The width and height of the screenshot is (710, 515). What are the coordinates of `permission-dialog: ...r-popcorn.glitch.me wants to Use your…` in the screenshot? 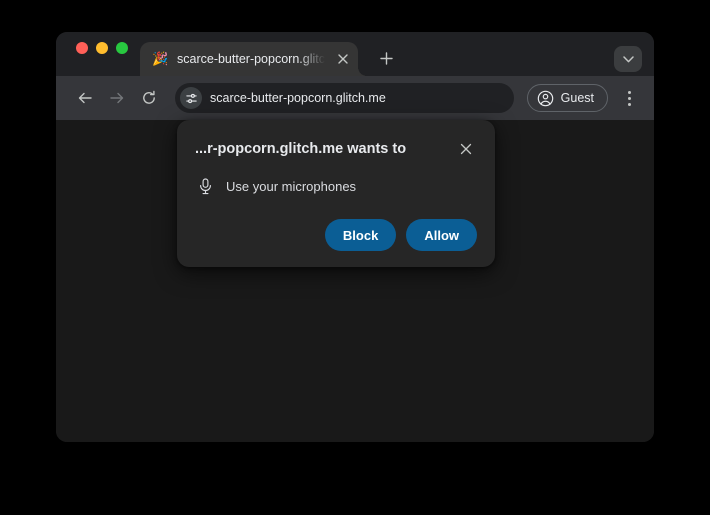 It's located at (336, 193).